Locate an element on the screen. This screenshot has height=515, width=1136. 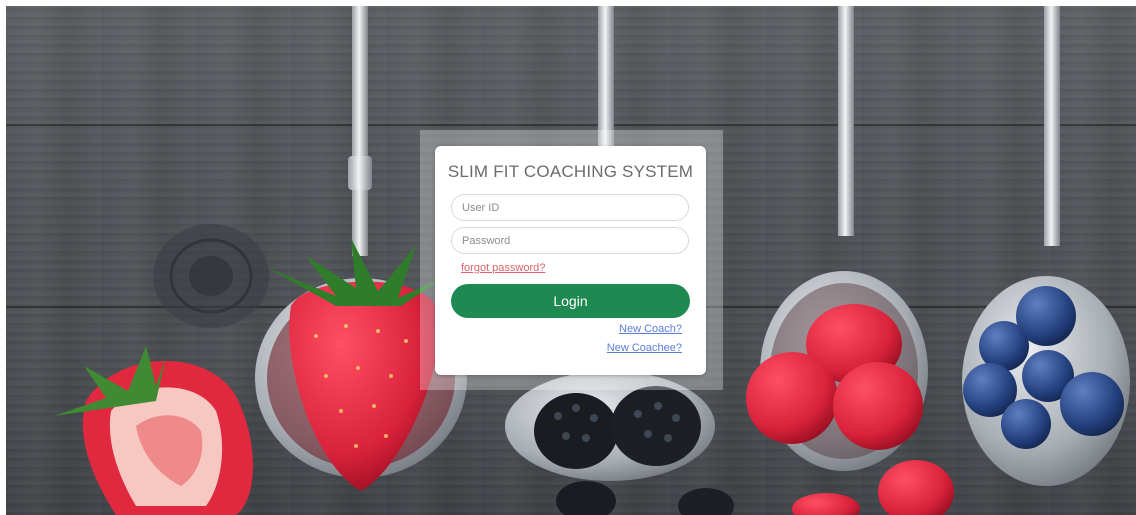
new-coach-link: New Coach? is located at coordinates (650, 329).